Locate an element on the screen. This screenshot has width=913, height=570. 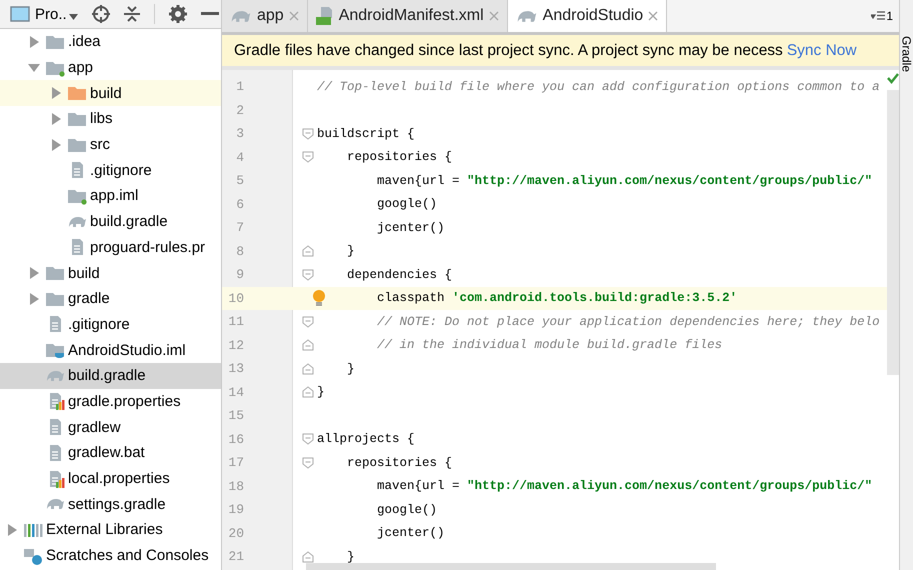
vertical-scrollbar is located at coordinates (893, 232).